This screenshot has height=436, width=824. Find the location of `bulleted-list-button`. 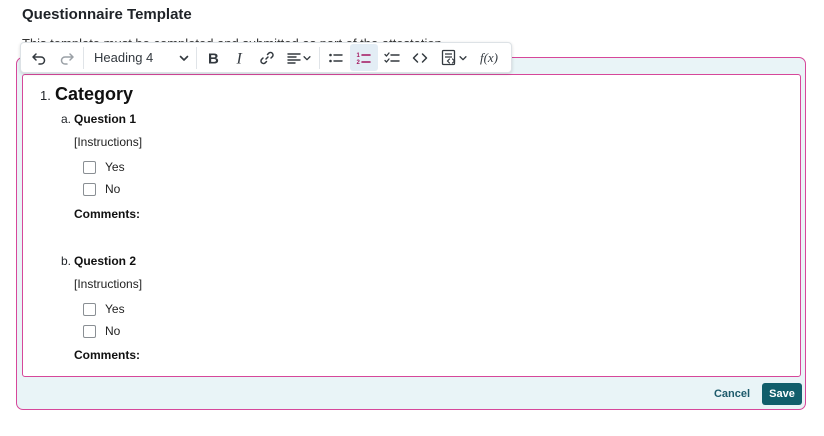

bulleted-list-button is located at coordinates (336, 57).